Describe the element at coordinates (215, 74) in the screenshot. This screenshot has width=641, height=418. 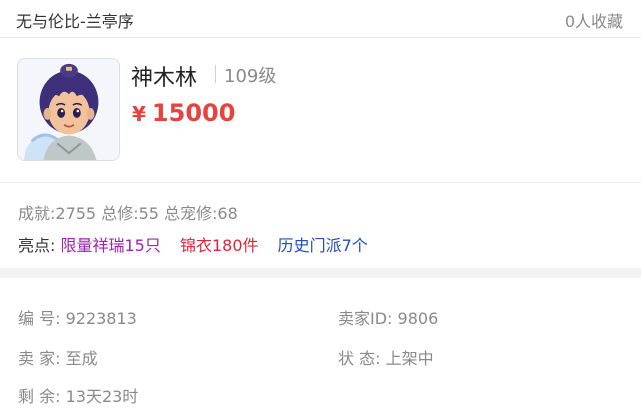
I see `name-level-divider` at that location.